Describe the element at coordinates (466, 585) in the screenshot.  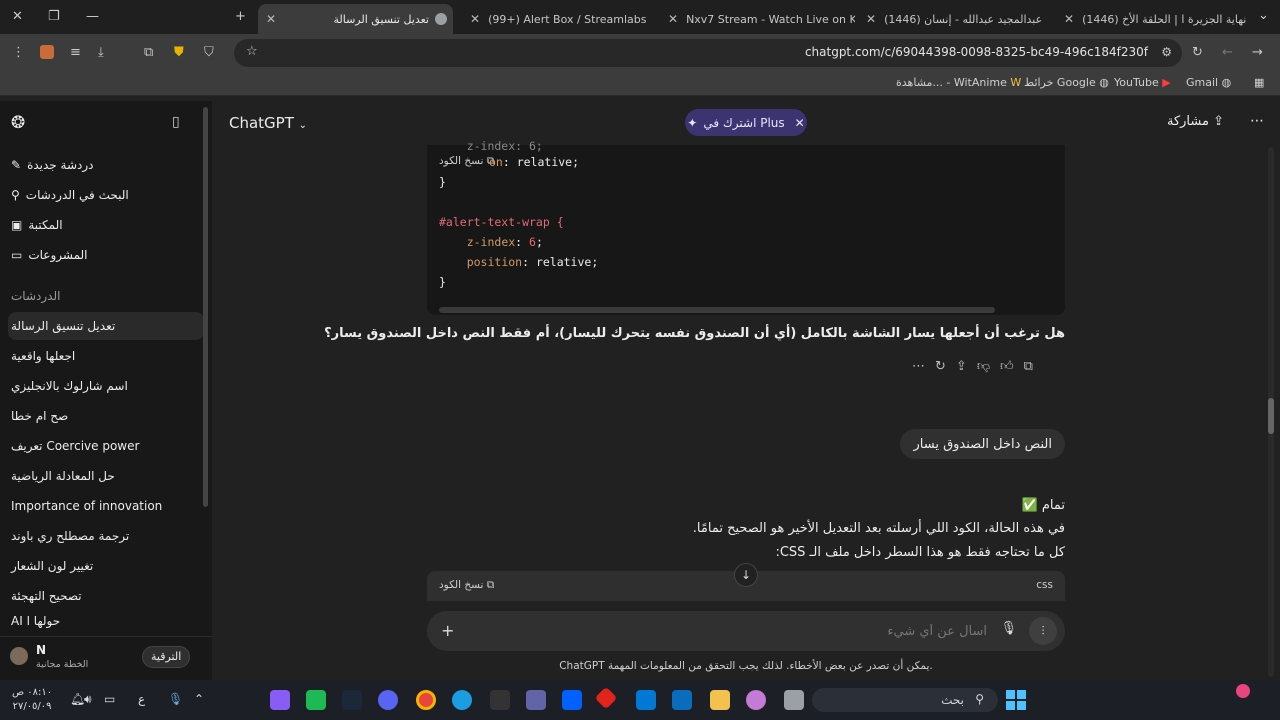
I see `copy-code-button: نسخ الكود ⧉` at that location.